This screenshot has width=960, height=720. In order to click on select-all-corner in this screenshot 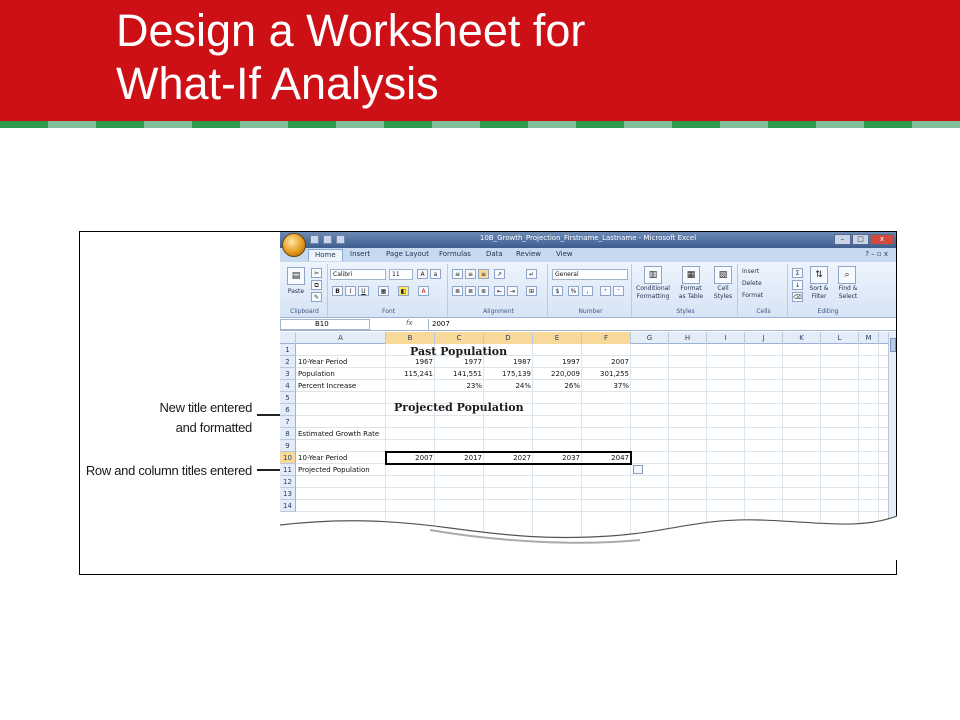, I will do `click(288, 338)`.